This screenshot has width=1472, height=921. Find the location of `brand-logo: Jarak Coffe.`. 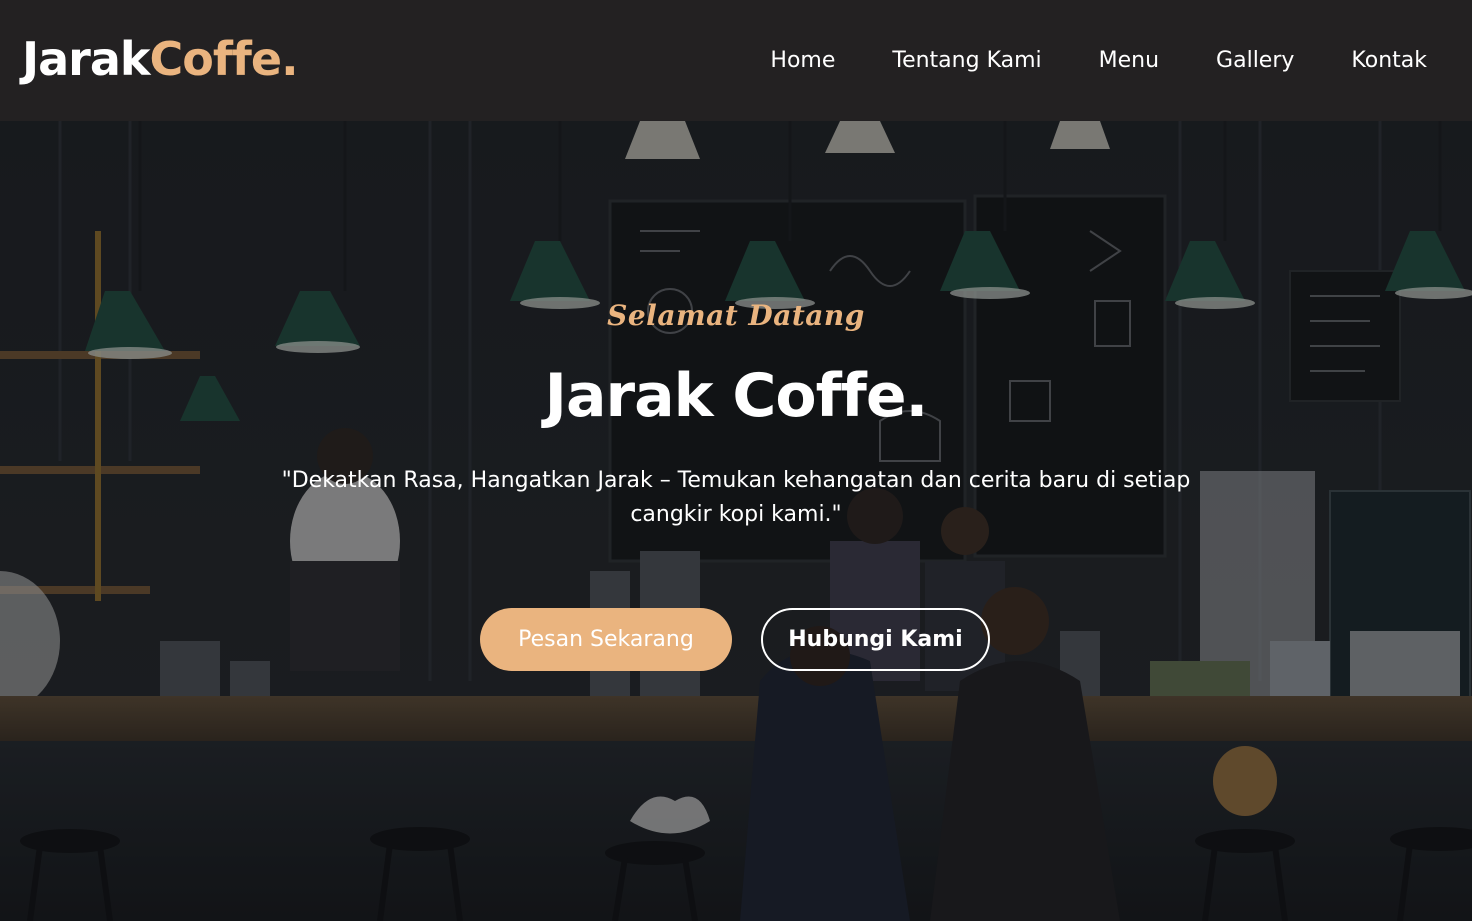

brand-logo: Jarak Coffe. is located at coordinates (160, 58).